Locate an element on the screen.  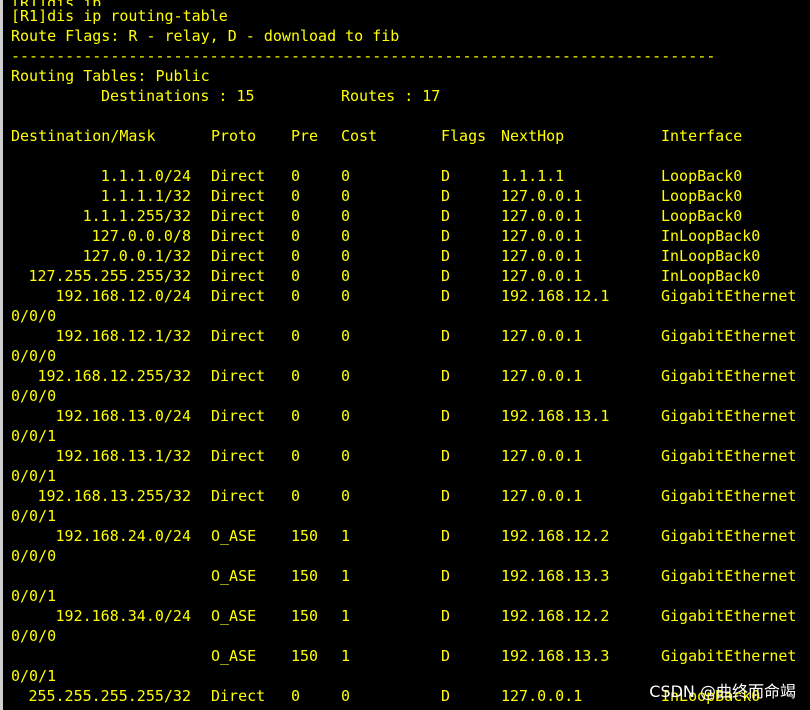
header-pre: Pre is located at coordinates (305, 136).